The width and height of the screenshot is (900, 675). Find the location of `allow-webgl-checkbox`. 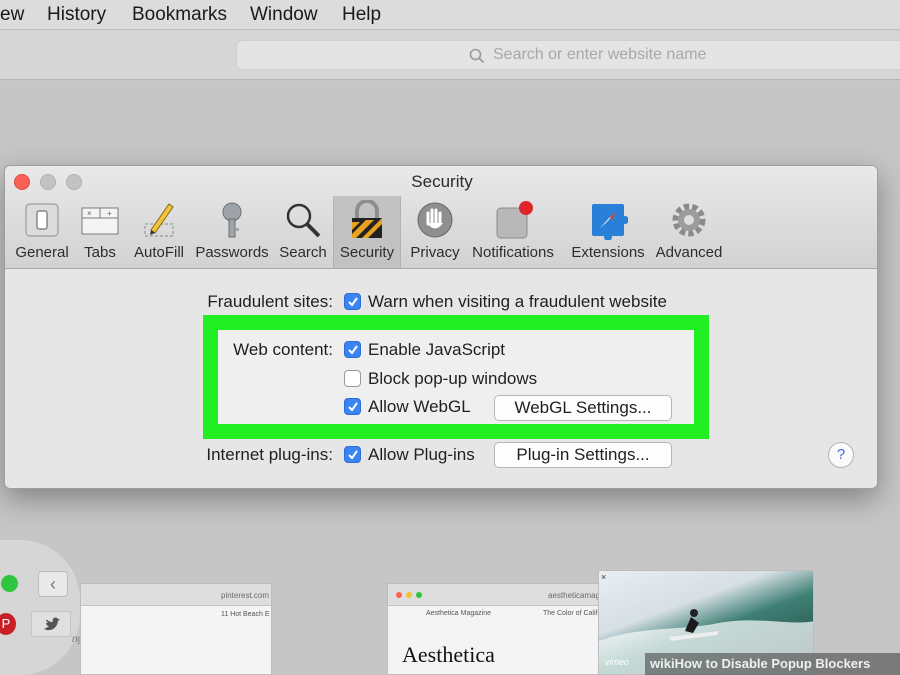

allow-webgl-checkbox is located at coordinates (352, 406).